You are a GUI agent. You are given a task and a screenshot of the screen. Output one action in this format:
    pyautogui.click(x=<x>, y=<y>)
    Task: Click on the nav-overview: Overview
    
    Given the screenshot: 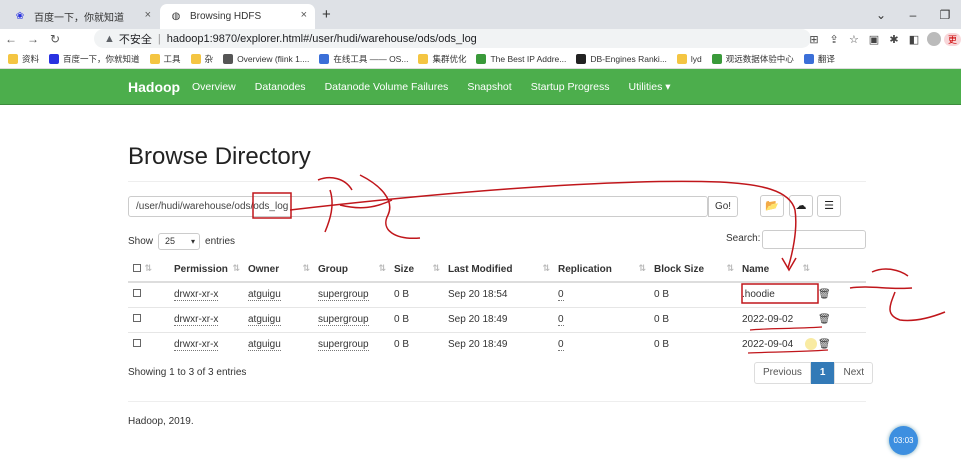 What is the action you would take?
    pyautogui.click(x=214, y=87)
    